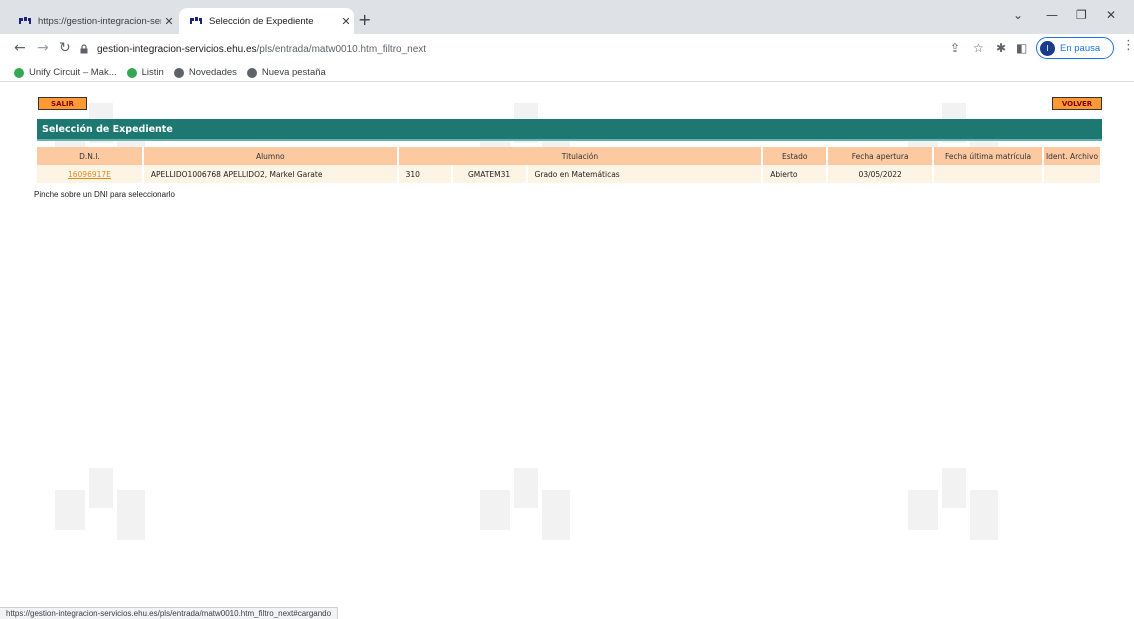 This screenshot has height=619, width=1134. Describe the element at coordinates (104, 194) in the screenshot. I see `hint-text: Pinche sobre un DNI para seleccionarlo` at that location.